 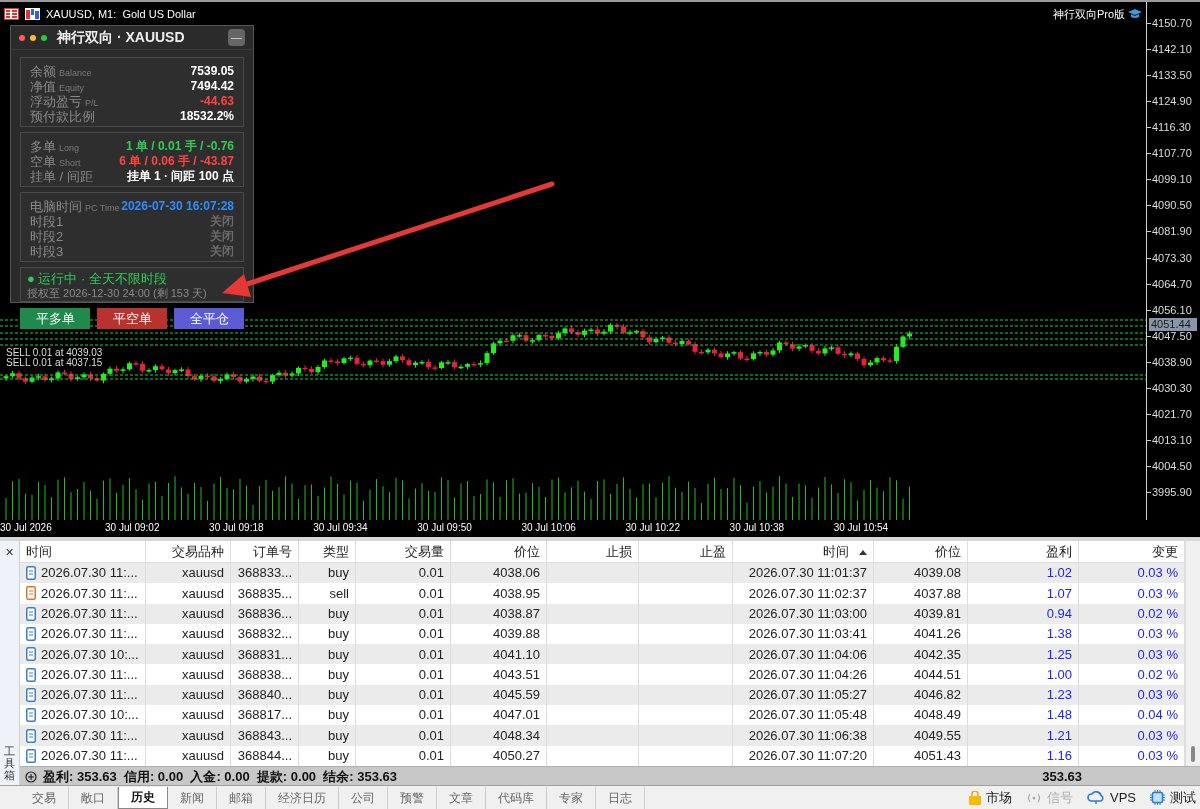 I want to click on tab: 邮箱, so click(x=241, y=797).